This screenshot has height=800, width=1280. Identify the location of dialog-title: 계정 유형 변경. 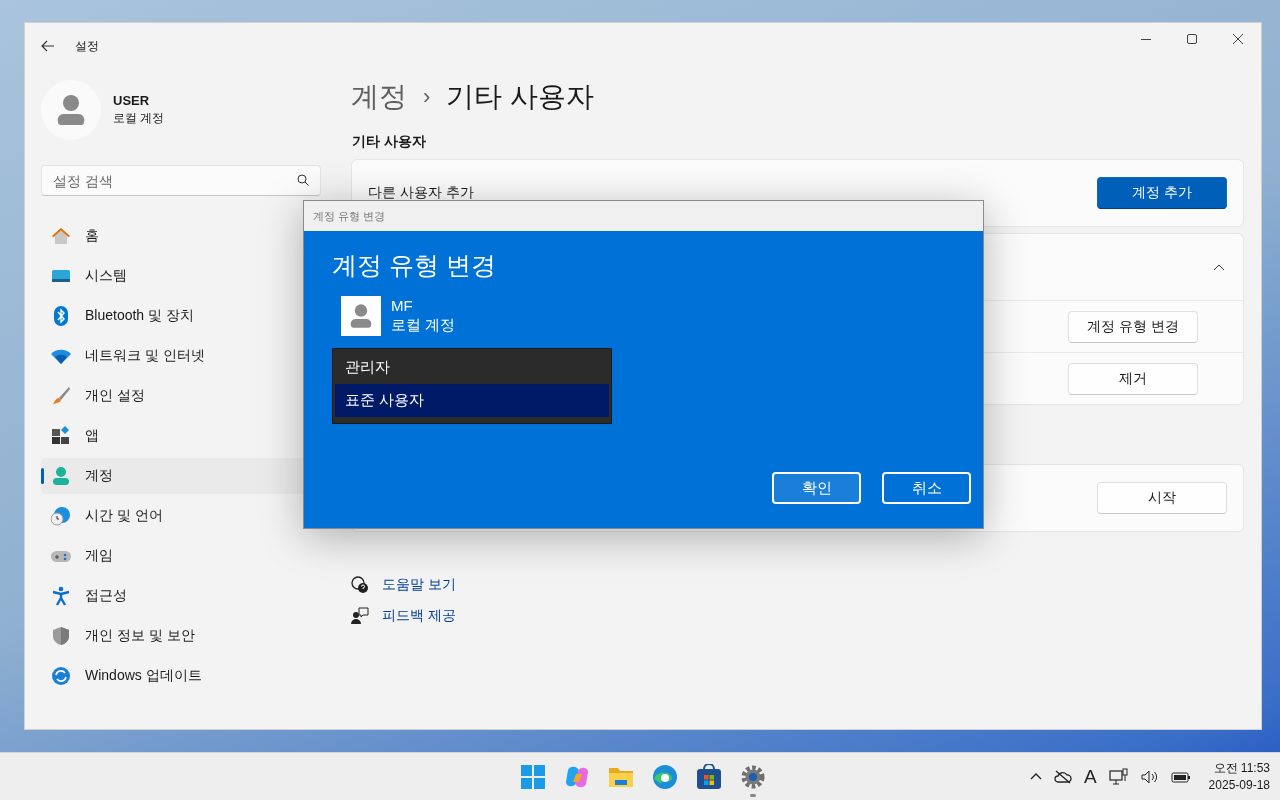
(349, 216).